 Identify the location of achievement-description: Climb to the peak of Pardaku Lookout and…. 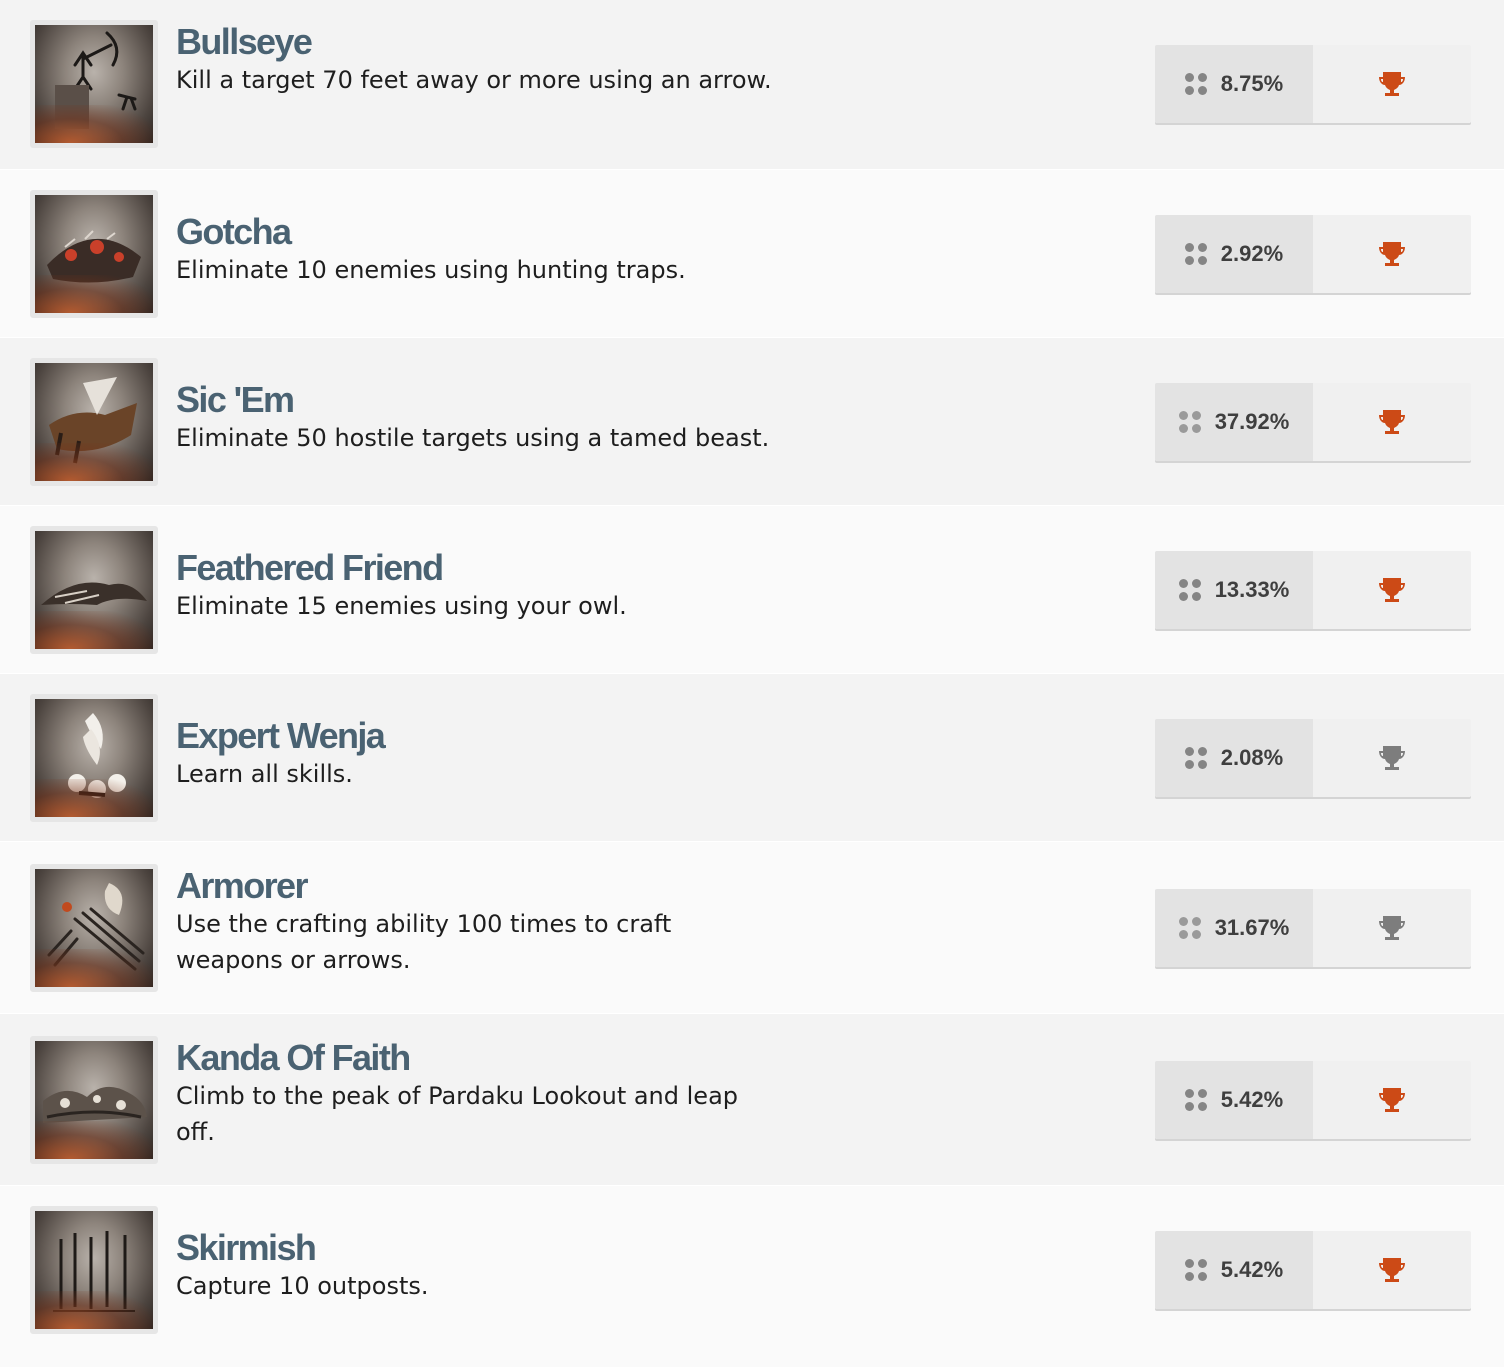
(457, 1114).